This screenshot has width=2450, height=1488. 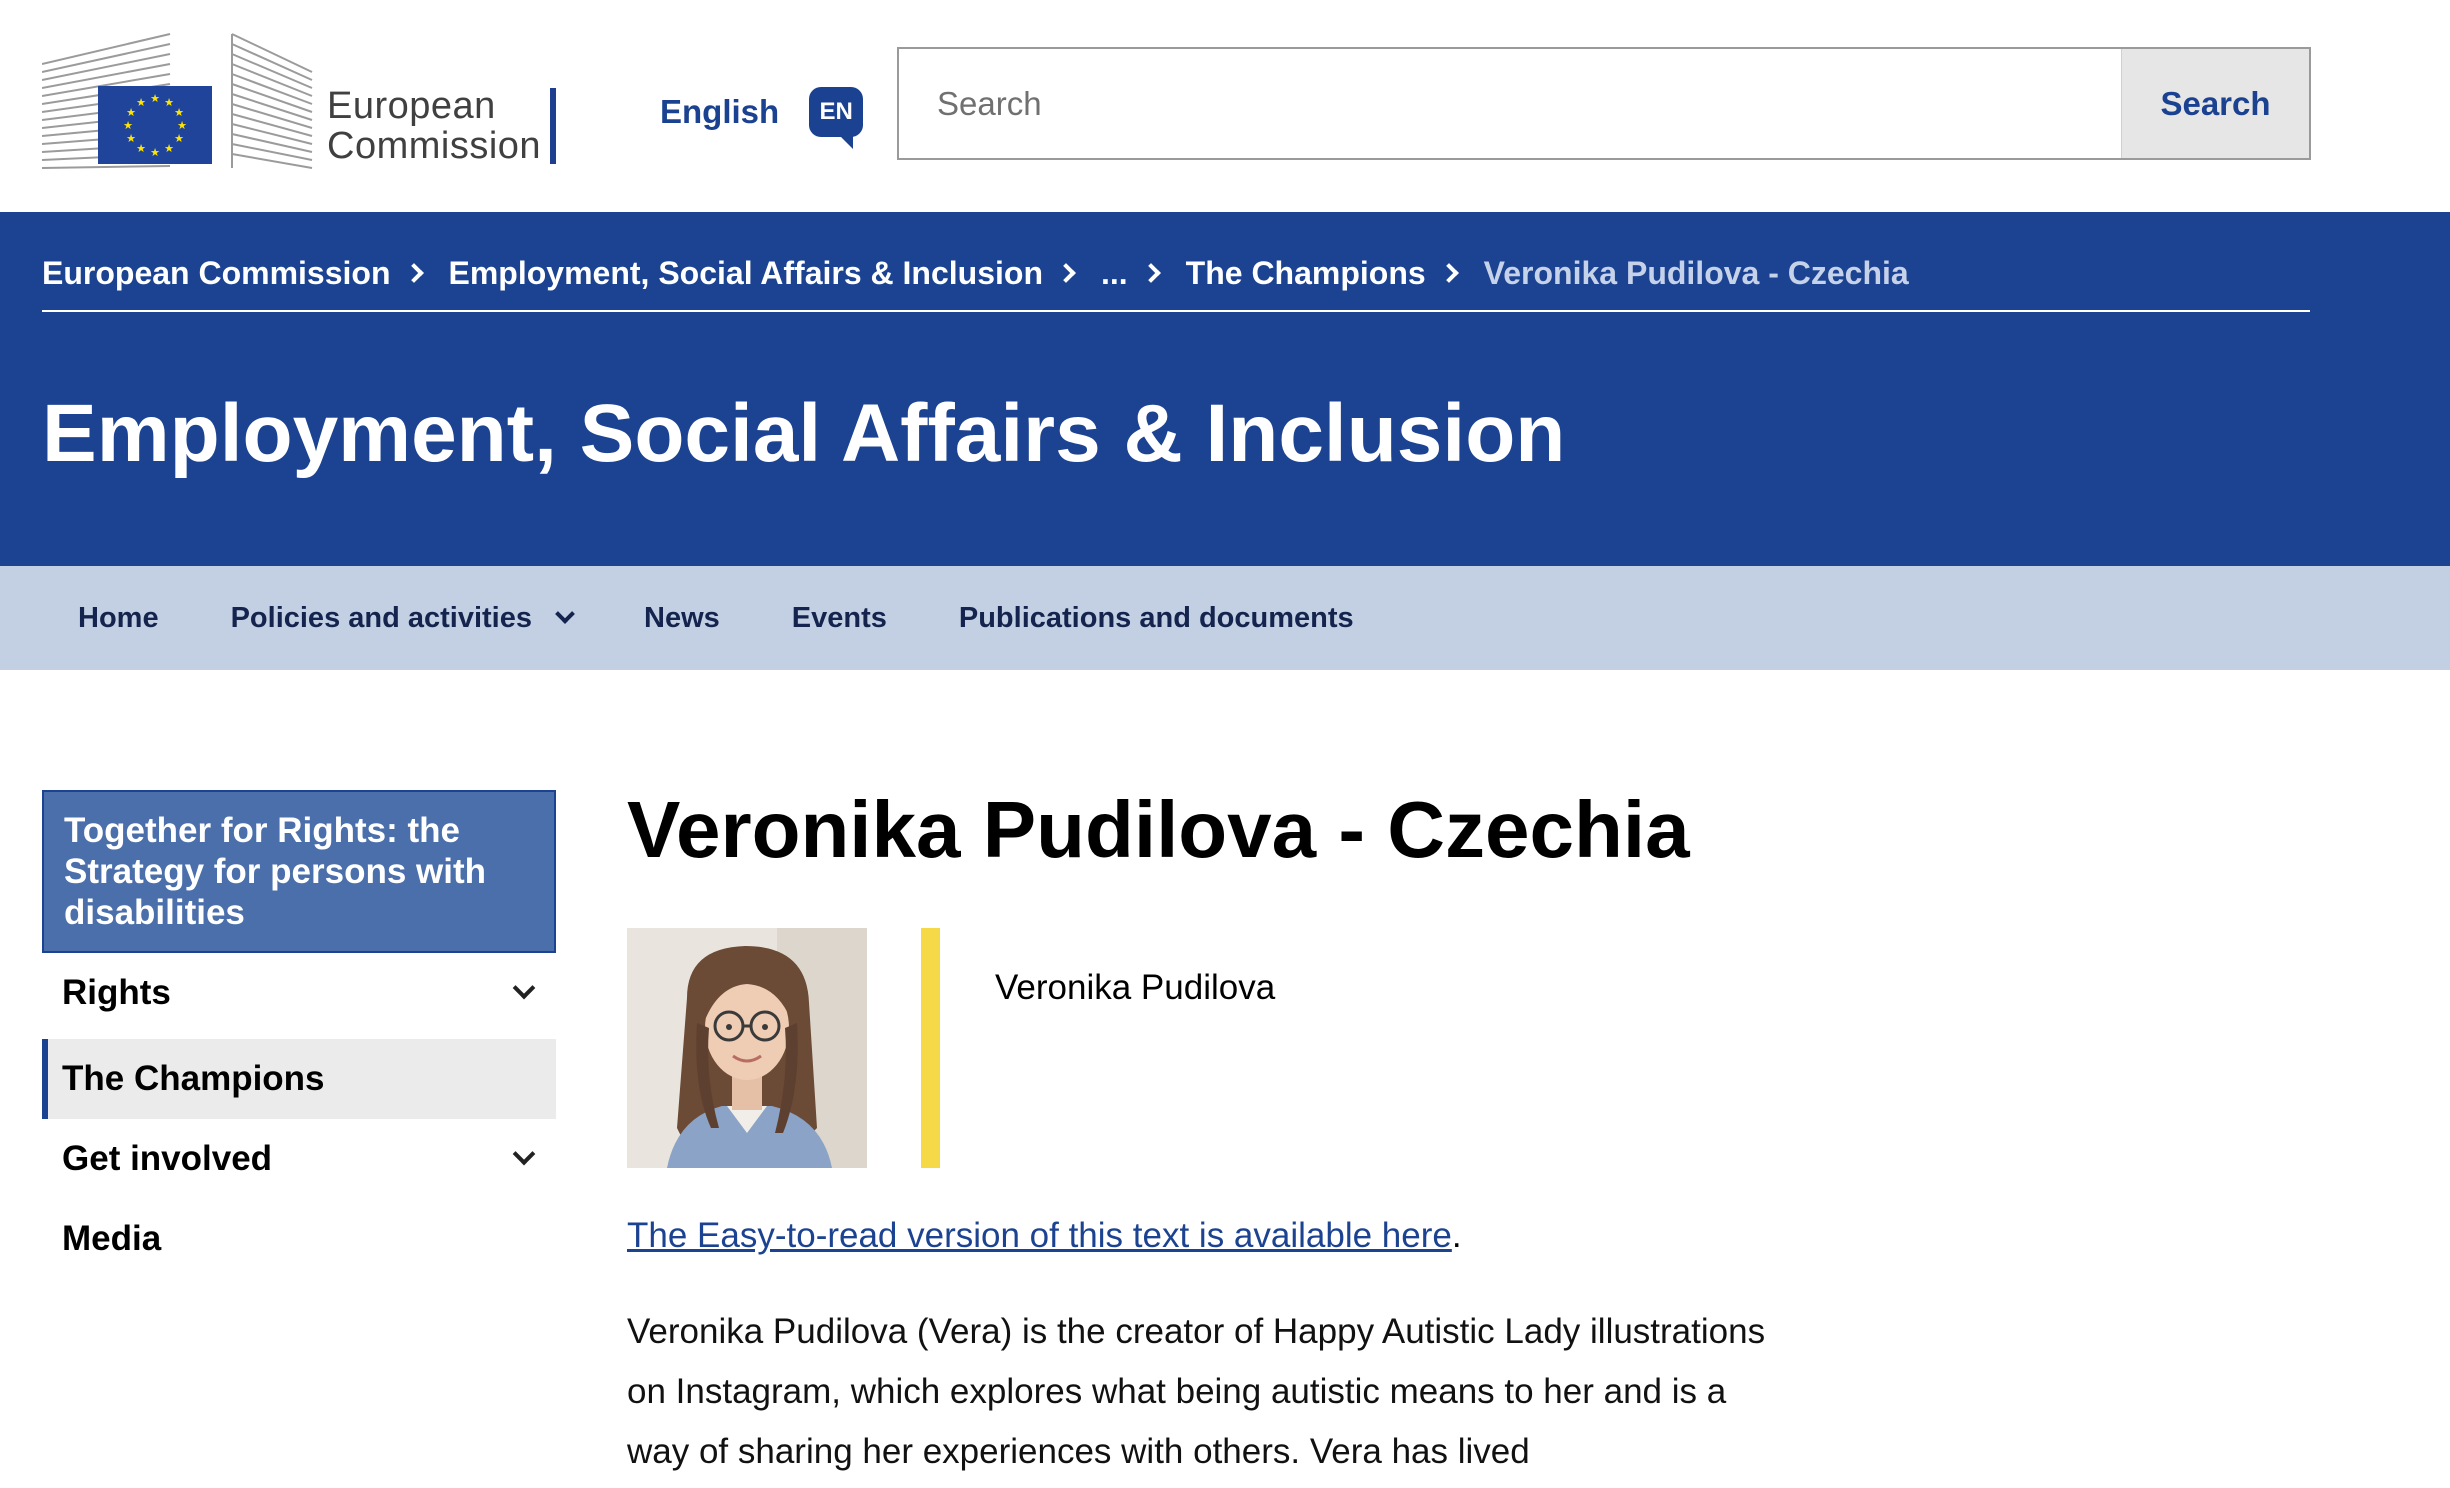 I want to click on nav-news: News, so click(x=682, y=618).